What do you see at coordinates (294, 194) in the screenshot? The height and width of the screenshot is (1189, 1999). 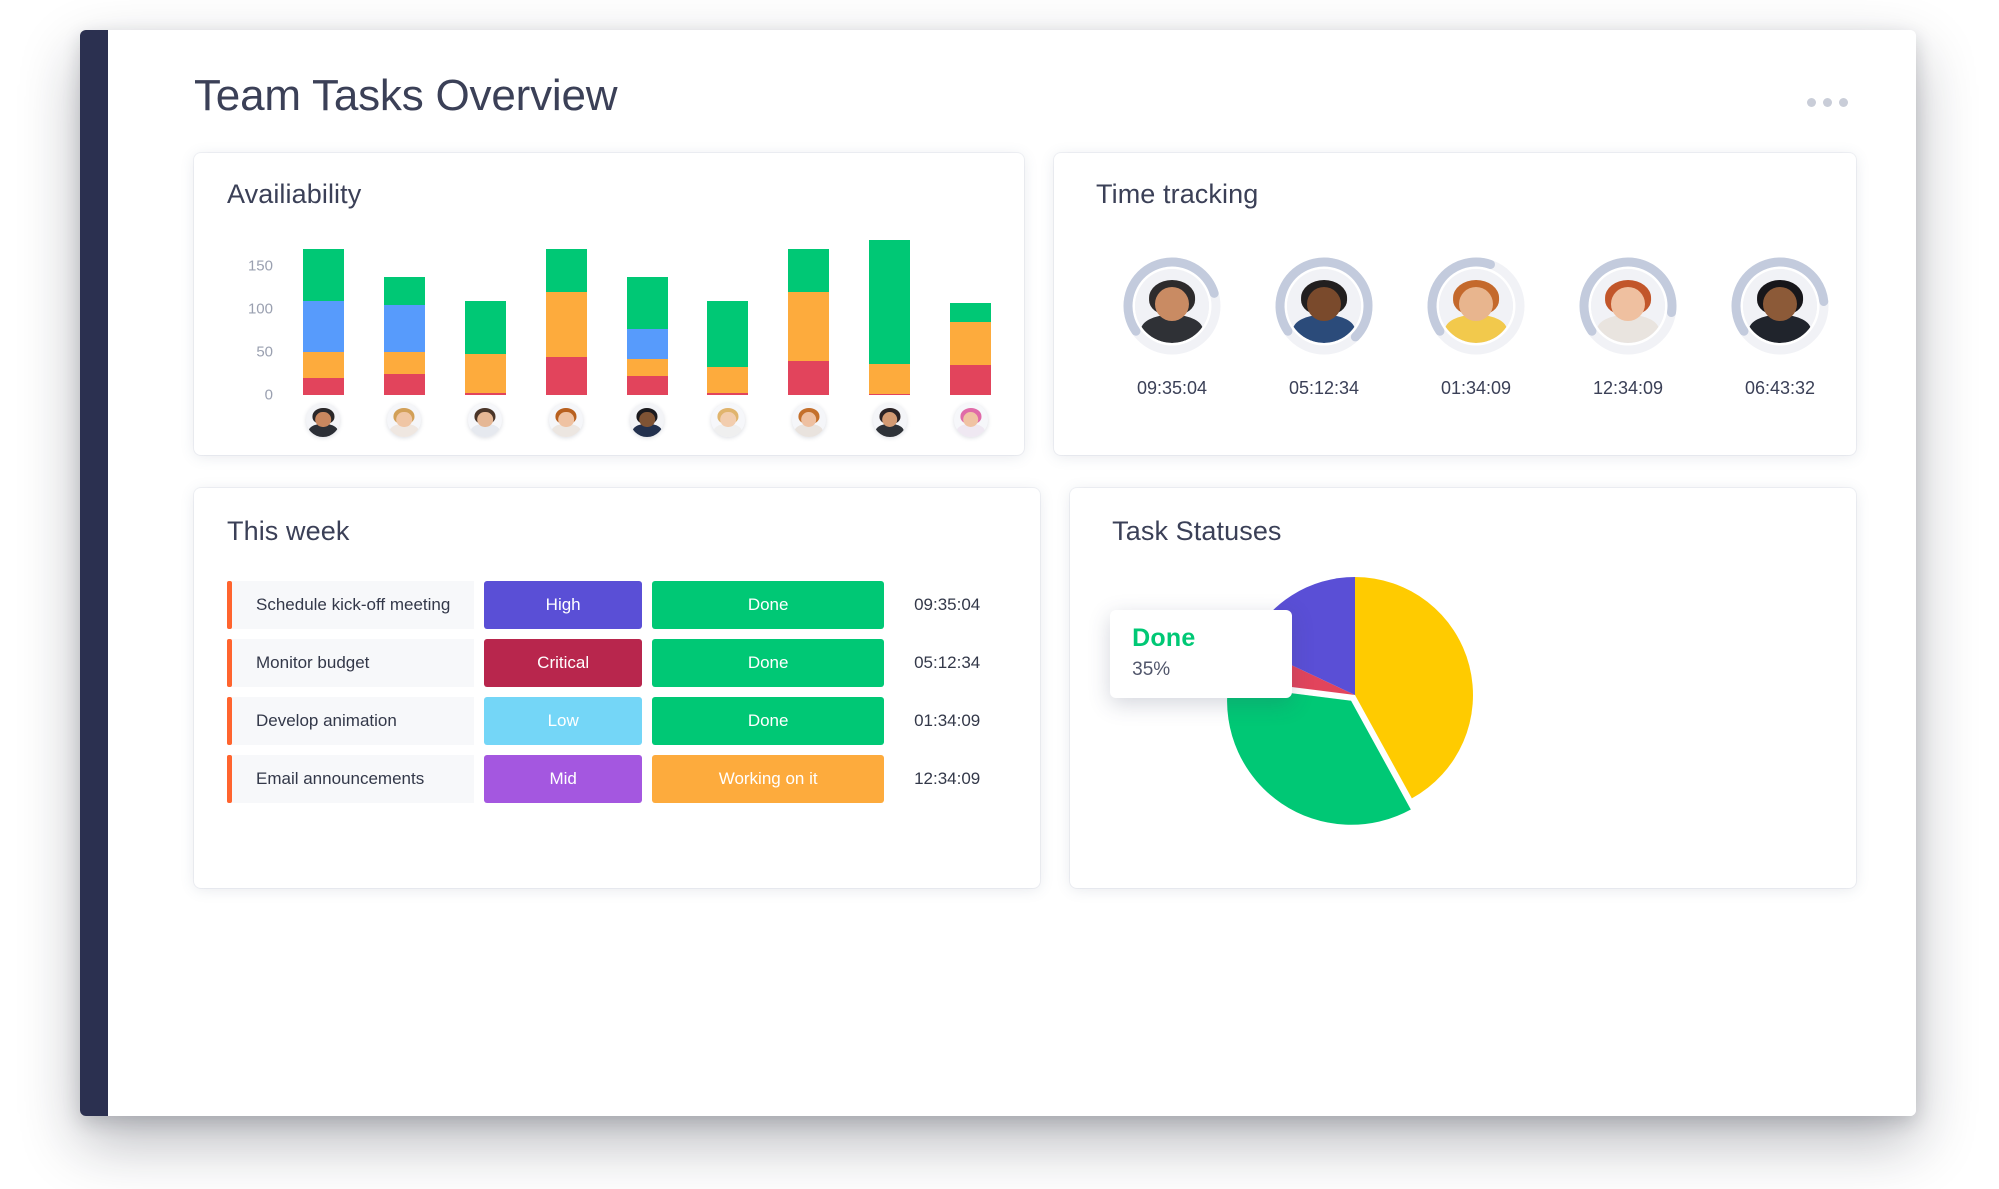 I see `availability-card-title: Availiability` at bounding box center [294, 194].